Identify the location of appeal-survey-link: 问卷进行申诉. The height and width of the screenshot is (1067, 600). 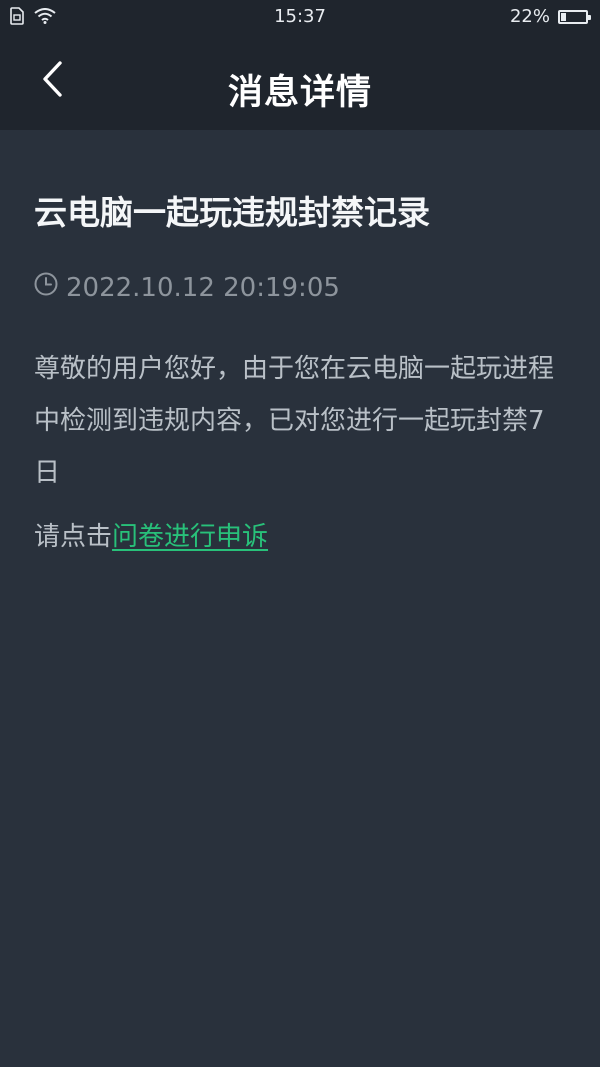
(190, 537).